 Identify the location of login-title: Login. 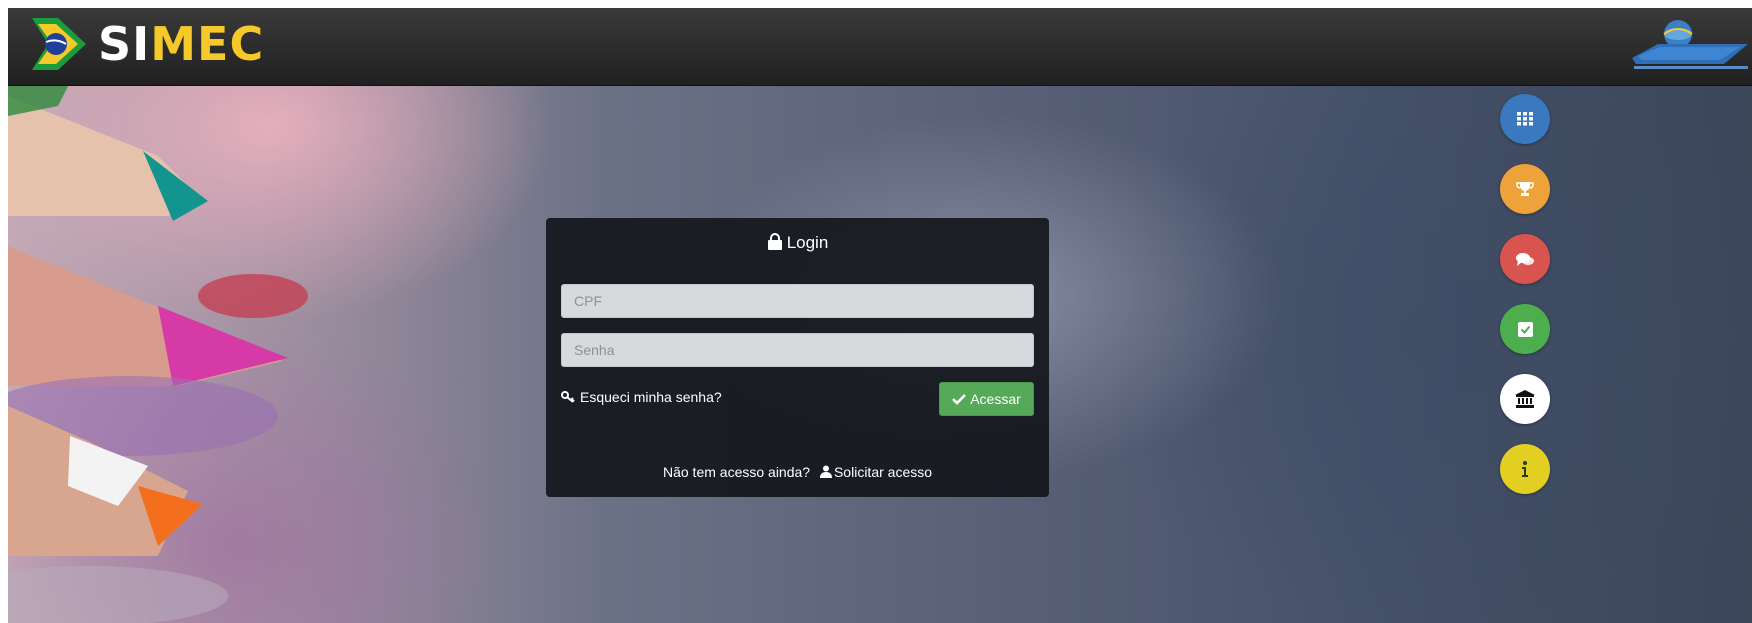
(797, 243).